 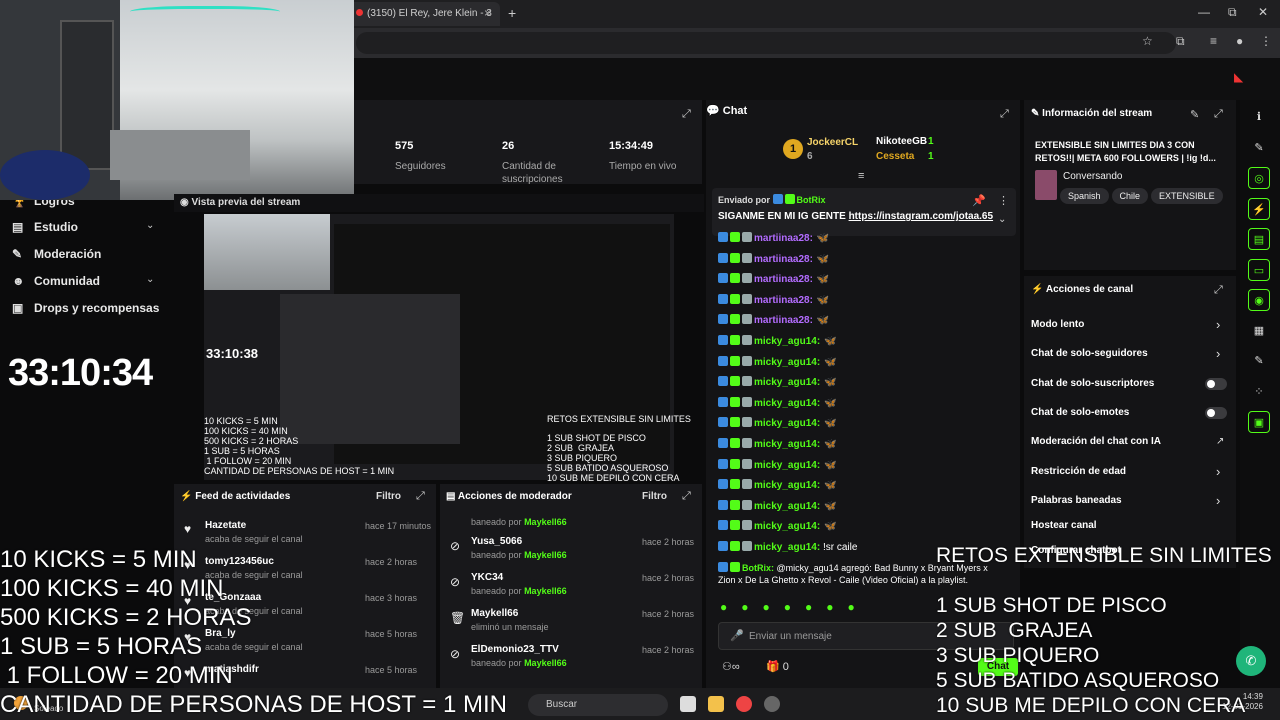 What do you see at coordinates (519, 591) in the screenshot?
I see `mod-action: baneado por Maykell66` at bounding box center [519, 591].